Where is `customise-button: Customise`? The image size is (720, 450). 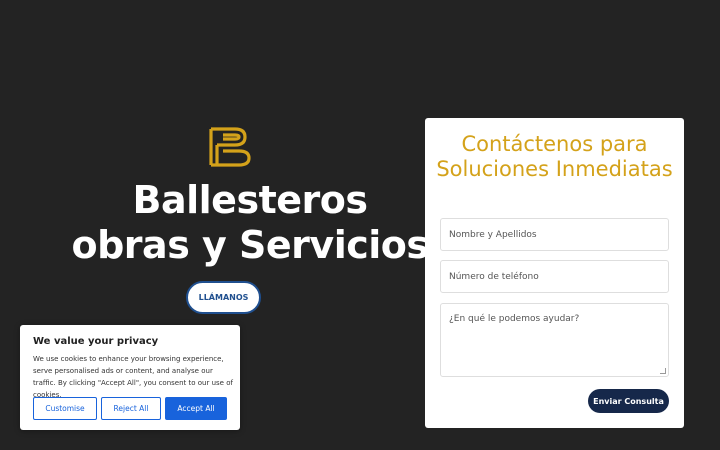 customise-button: Customise is located at coordinates (65, 408).